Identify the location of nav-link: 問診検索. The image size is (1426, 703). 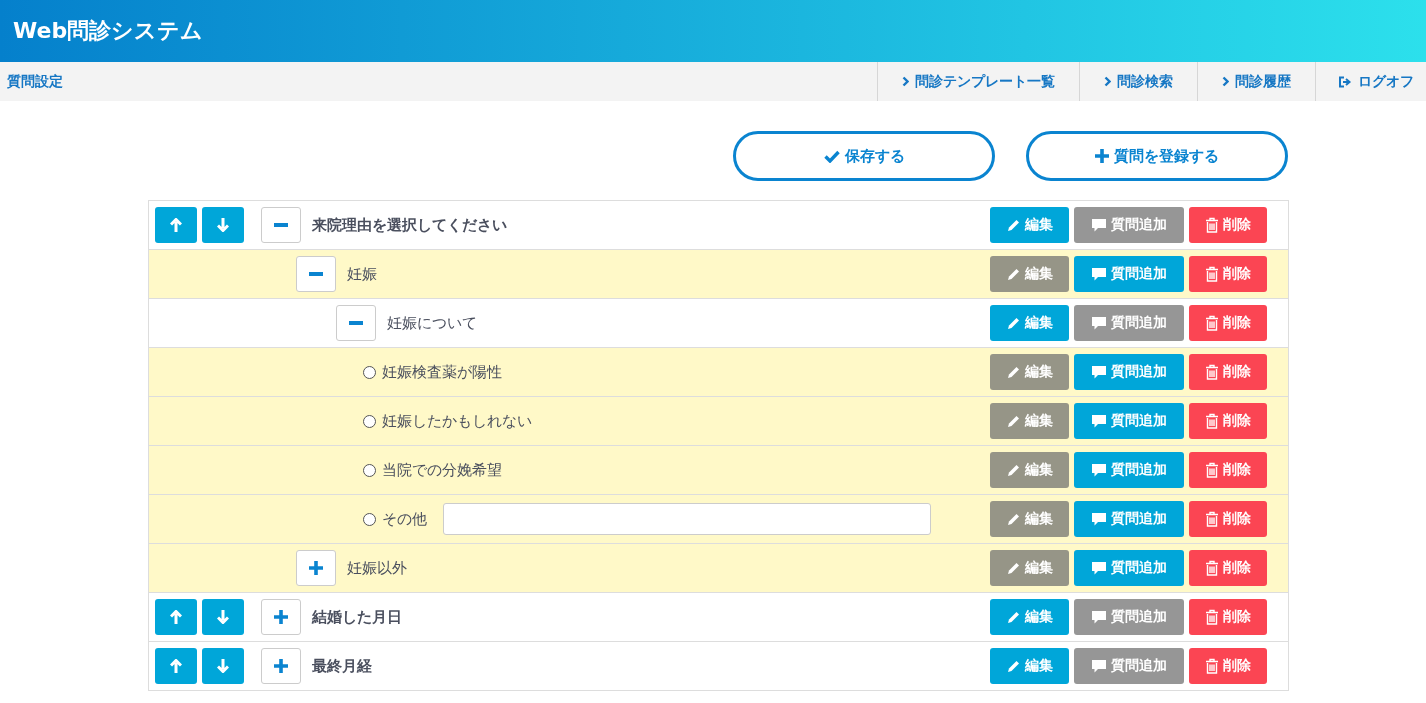
(1138, 81).